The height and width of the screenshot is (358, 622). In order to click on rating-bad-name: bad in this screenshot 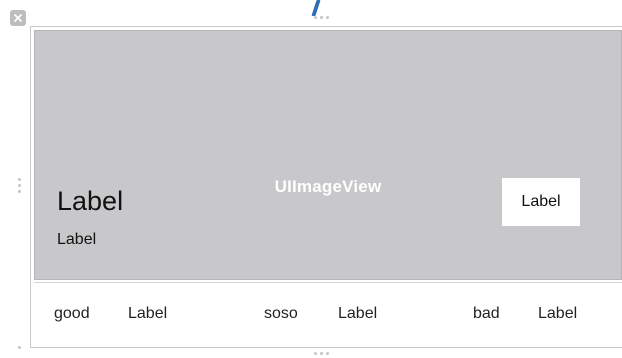, I will do `click(486, 314)`.